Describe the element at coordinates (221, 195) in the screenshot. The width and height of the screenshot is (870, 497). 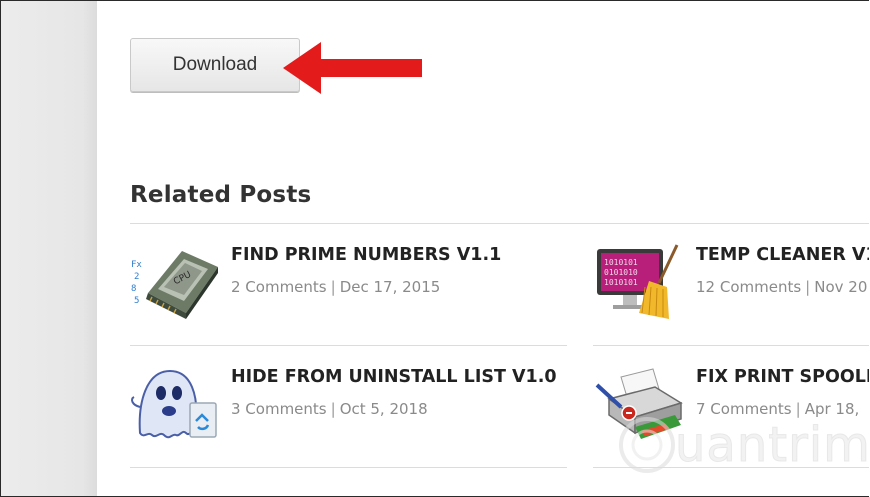
I see `related-posts-heading: Related Posts` at that location.